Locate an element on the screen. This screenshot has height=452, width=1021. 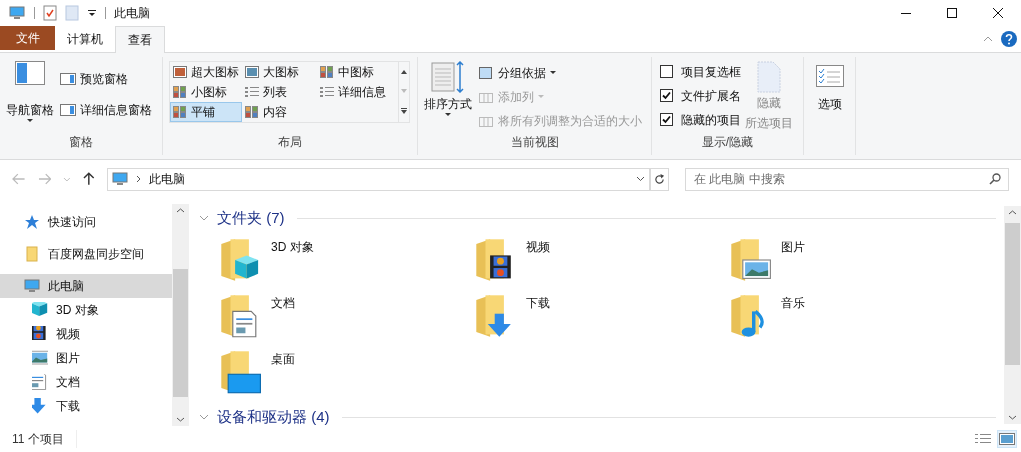
folder-tile: 桌面 is located at coordinates (346, 377).